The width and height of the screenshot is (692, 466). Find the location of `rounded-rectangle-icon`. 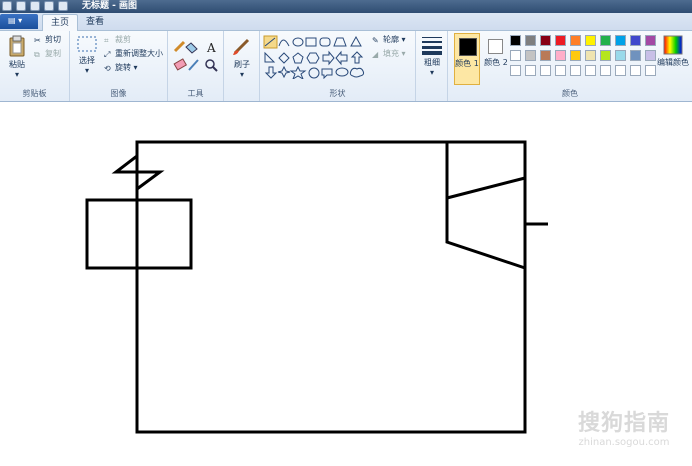

rounded-rectangle-icon is located at coordinates (325, 42).